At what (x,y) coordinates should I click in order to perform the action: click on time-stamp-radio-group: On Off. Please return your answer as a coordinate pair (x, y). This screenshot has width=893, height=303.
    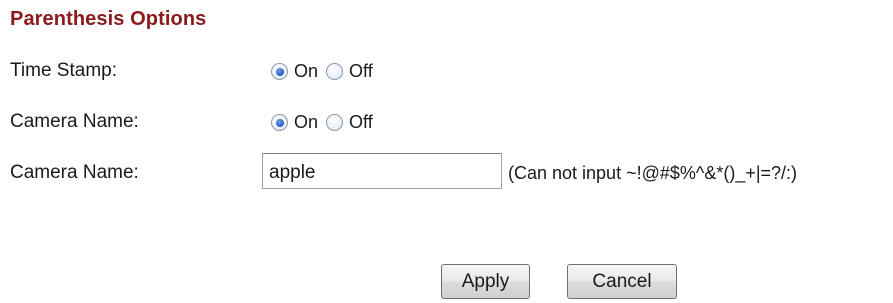
    Looking at the image, I should click on (326, 71).